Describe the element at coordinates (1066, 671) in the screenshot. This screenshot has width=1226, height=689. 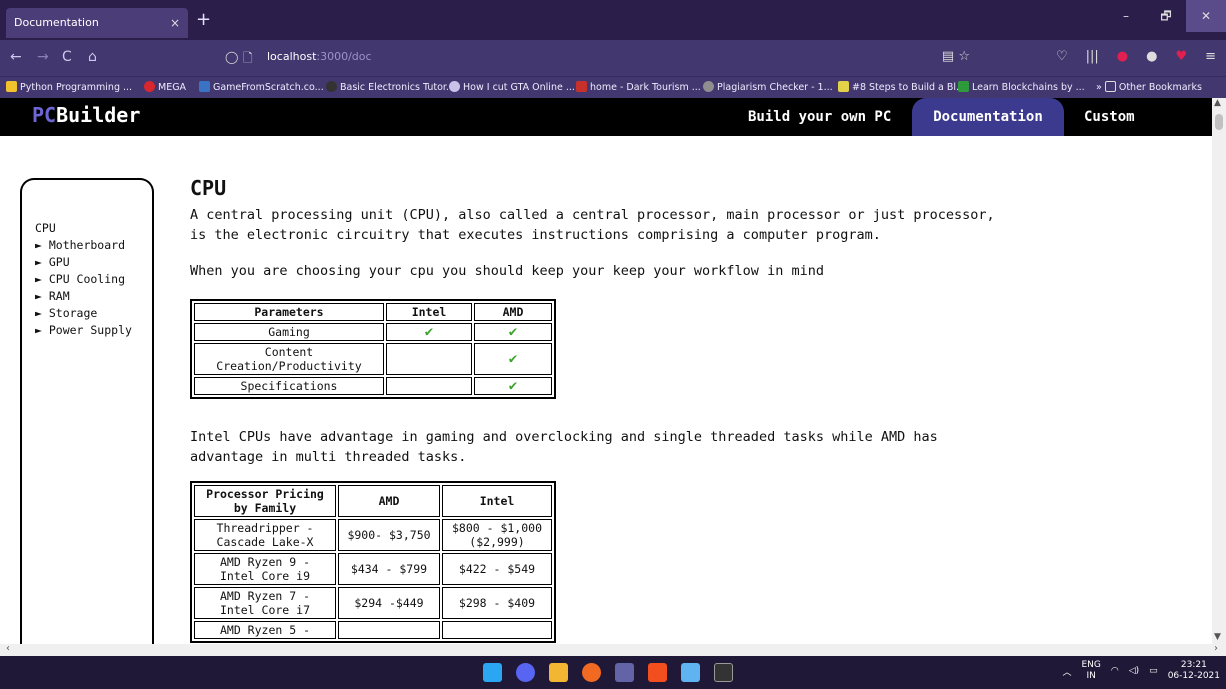
I see `chevron-up-icon: ︿` at that location.